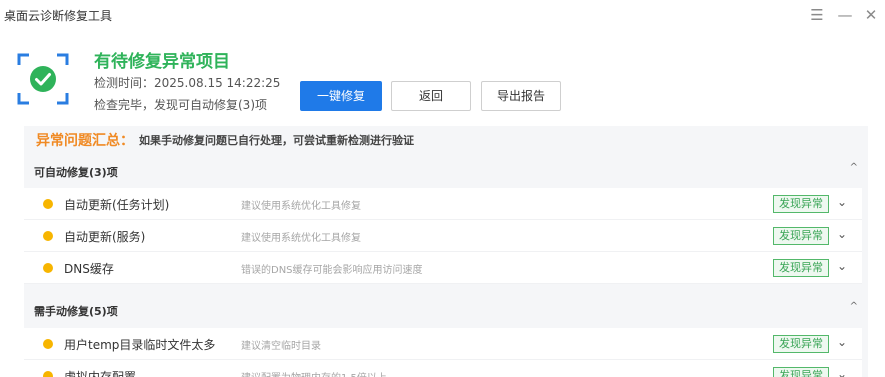 Image resolution: width=885 pixels, height=377 pixels. I want to click on item-desc: 建议清空临时目录, so click(281, 346).